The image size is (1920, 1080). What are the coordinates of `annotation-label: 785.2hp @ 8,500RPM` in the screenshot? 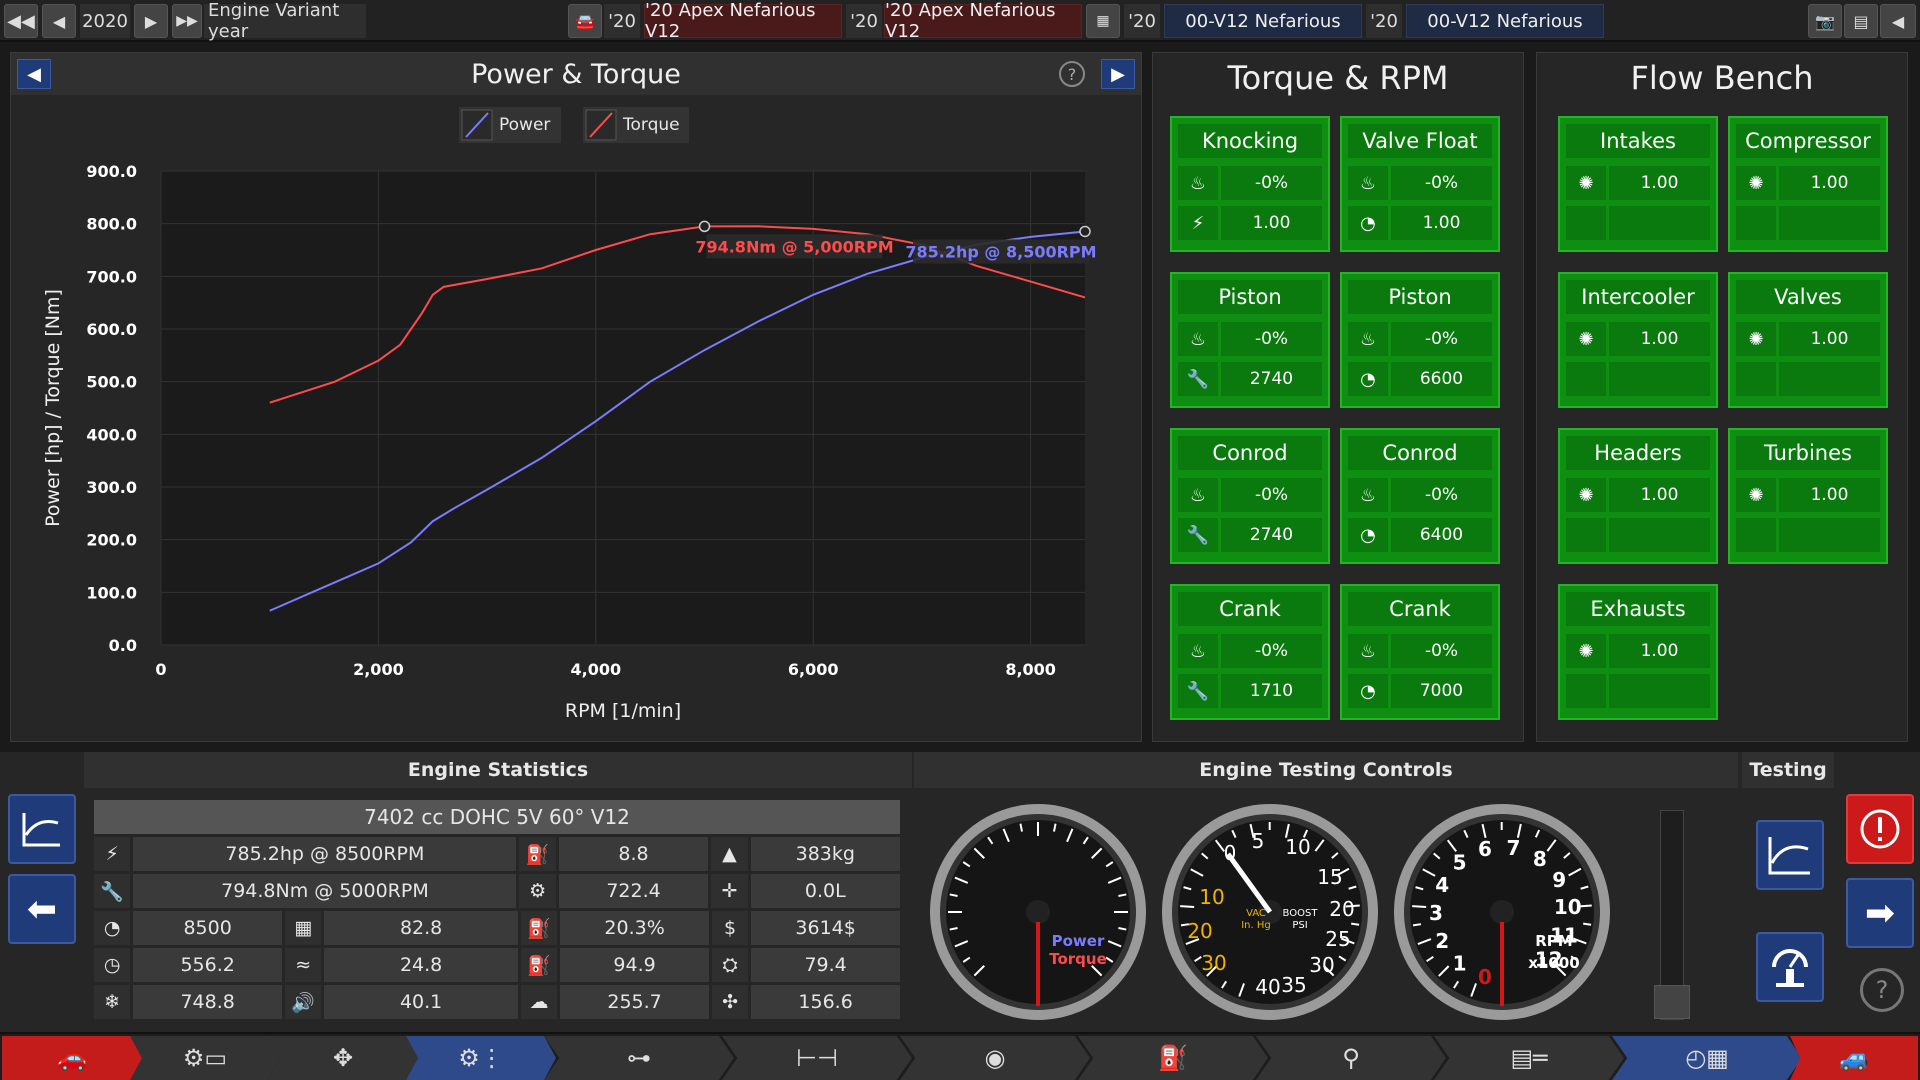 It's located at (1000, 251).